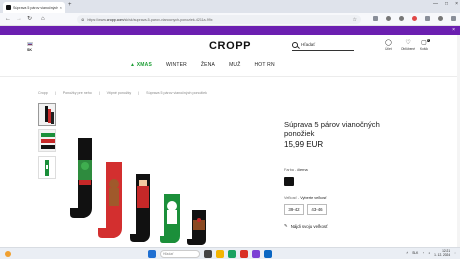 Image resolution: width=460 pixels, height=259 pixels. Describe the element at coordinates (82, 20) in the screenshot. I see `site-info-icon: ⊜` at that location.